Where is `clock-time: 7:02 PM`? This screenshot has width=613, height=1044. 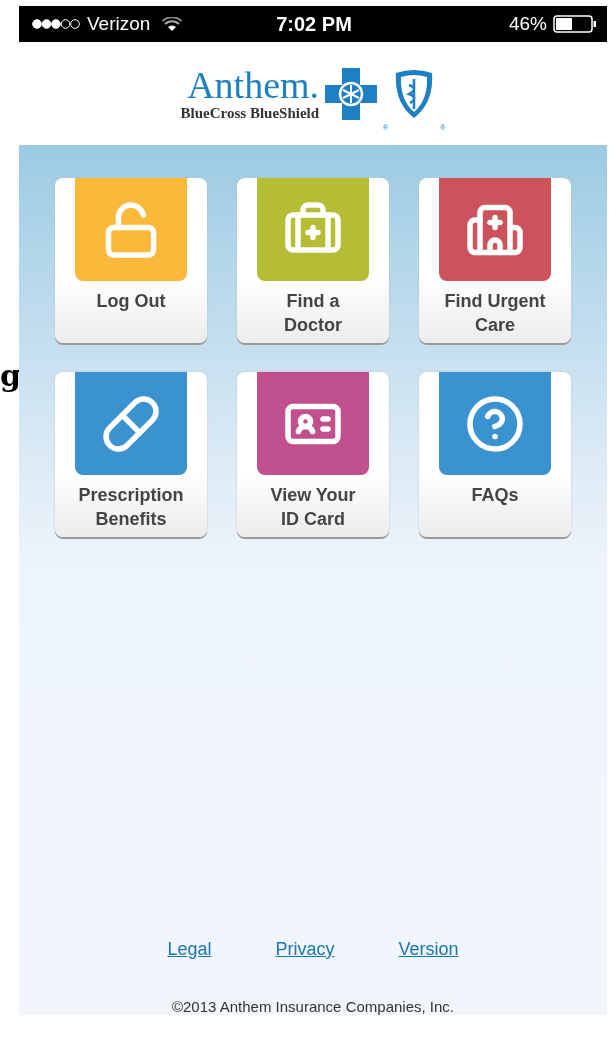 clock-time: 7:02 PM is located at coordinates (314, 24).